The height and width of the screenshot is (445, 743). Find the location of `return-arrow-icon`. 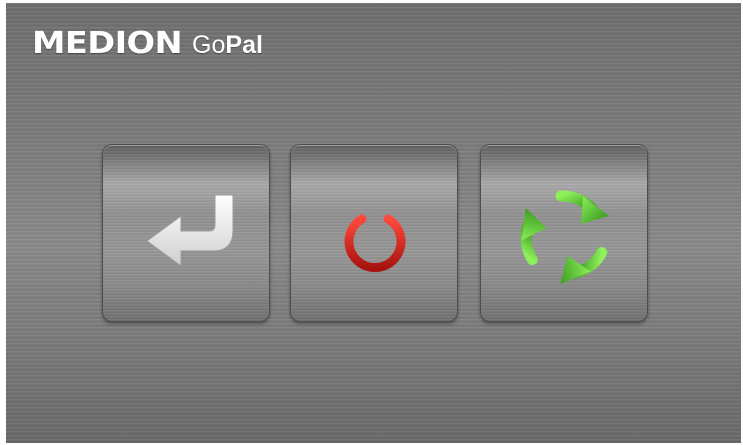

return-arrow-icon is located at coordinates (190, 230).